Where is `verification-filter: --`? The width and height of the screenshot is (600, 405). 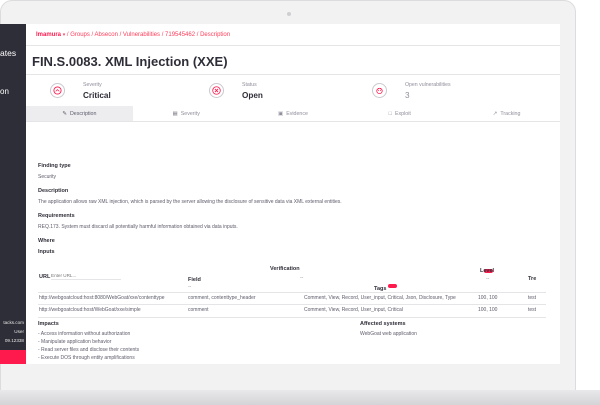
verification-filter: -- is located at coordinates (301, 278).